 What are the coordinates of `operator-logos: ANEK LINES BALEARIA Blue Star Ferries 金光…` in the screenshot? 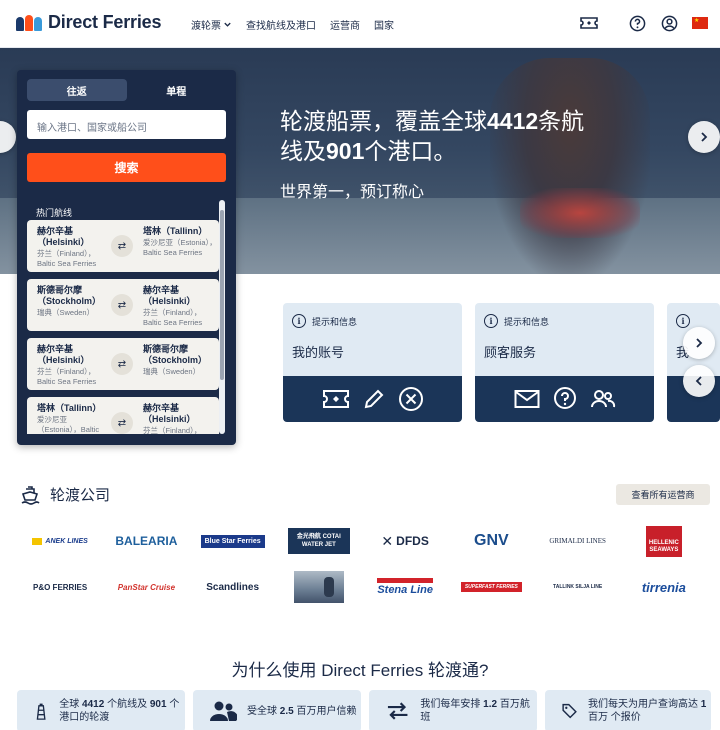 It's located at (362, 564).